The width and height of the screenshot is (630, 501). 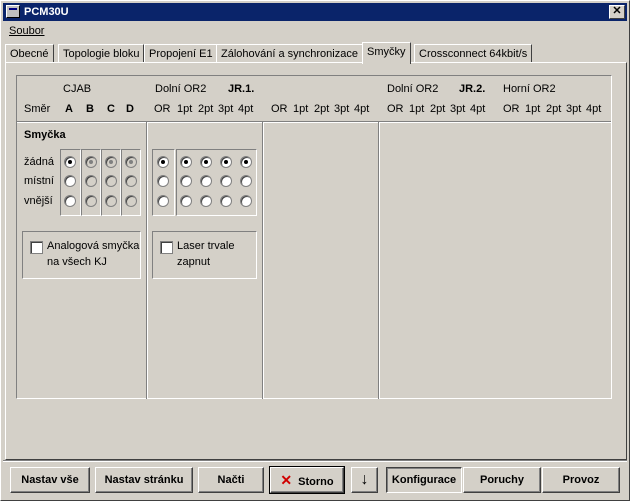 What do you see at coordinates (413, 89) in the screenshot?
I see `jr2-dolni-or2: Dolní OR2` at bounding box center [413, 89].